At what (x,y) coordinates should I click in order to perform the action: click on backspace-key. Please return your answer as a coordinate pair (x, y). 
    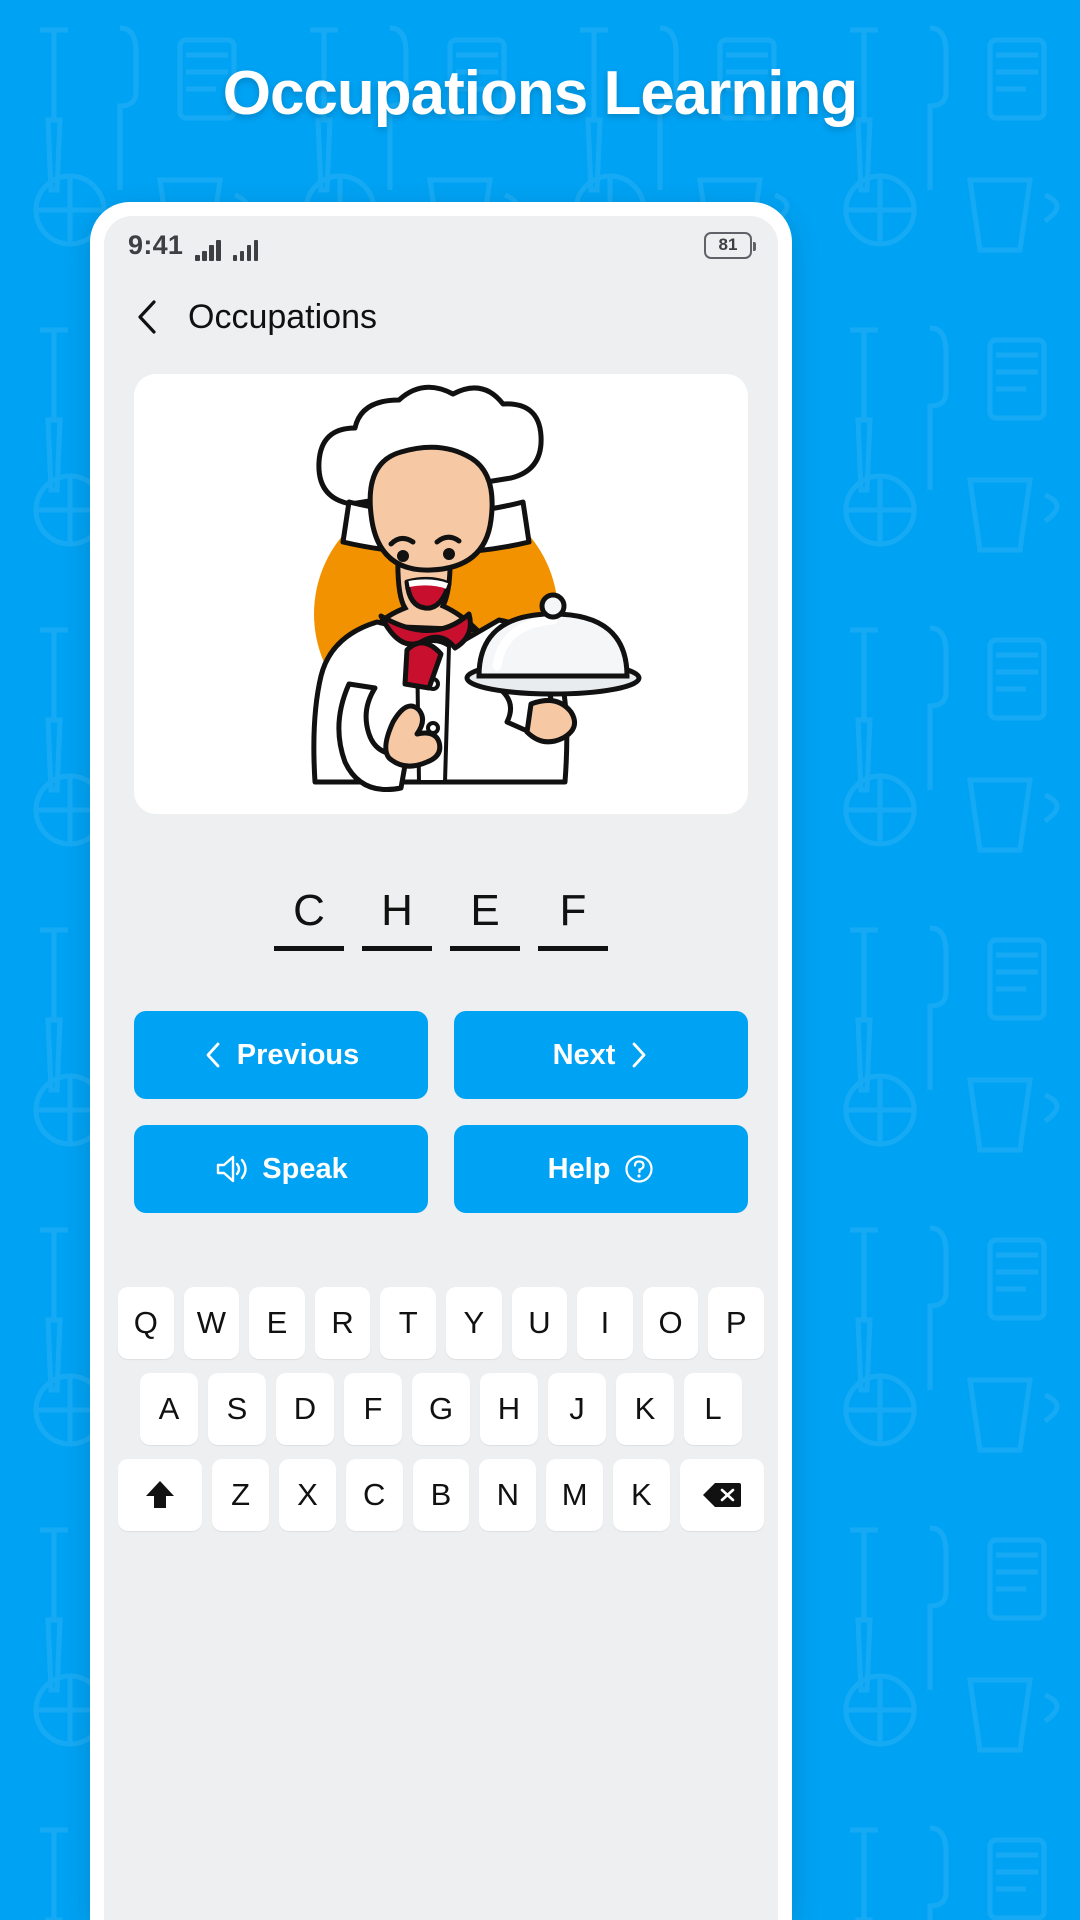
    Looking at the image, I should click on (722, 1495).